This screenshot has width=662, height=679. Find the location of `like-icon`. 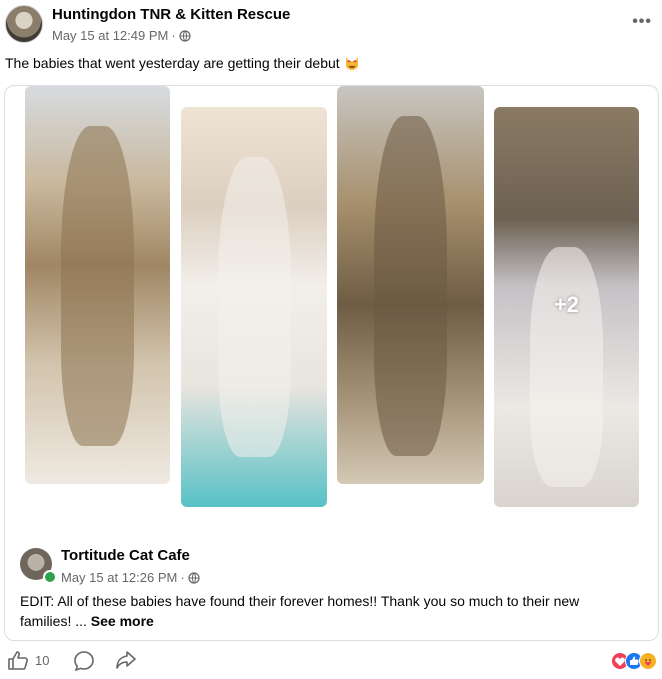

like-icon is located at coordinates (18, 660).